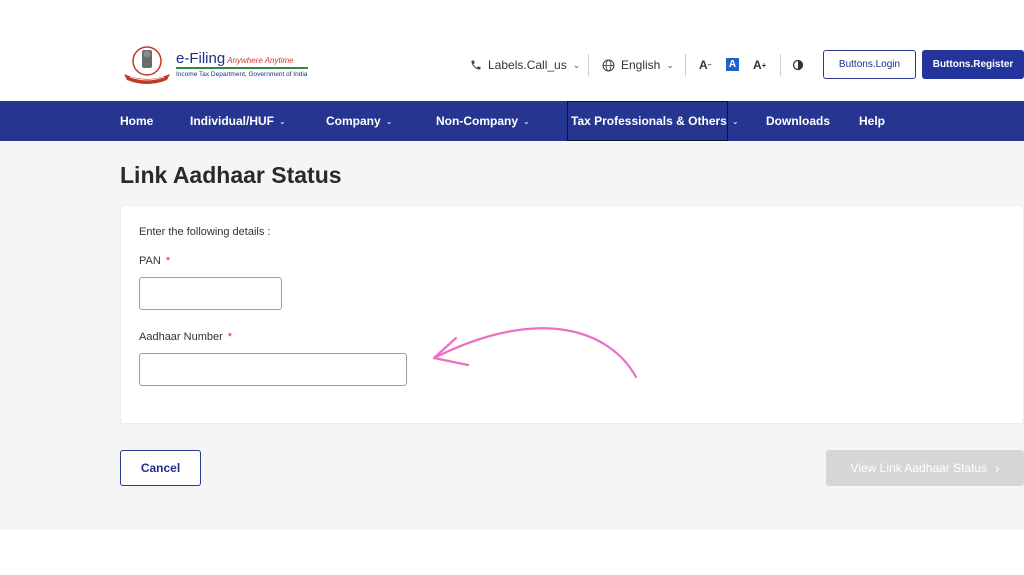  I want to click on nav-label: Tax Professionals & Others, so click(649, 121).